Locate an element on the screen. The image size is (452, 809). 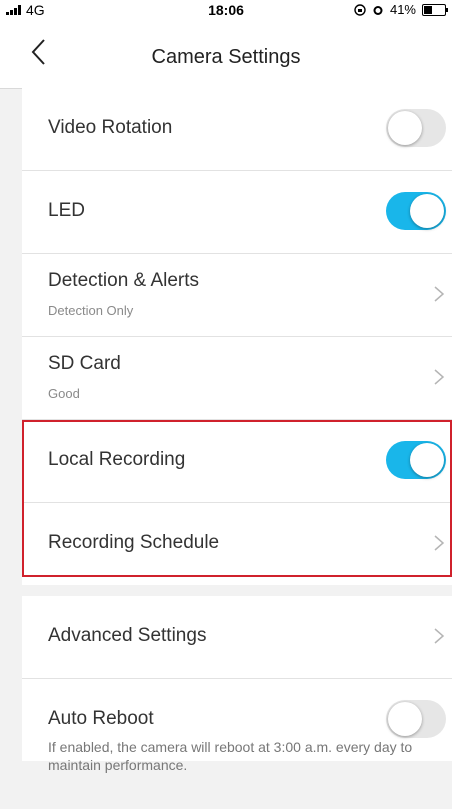
local-recording-toggle is located at coordinates (416, 460).